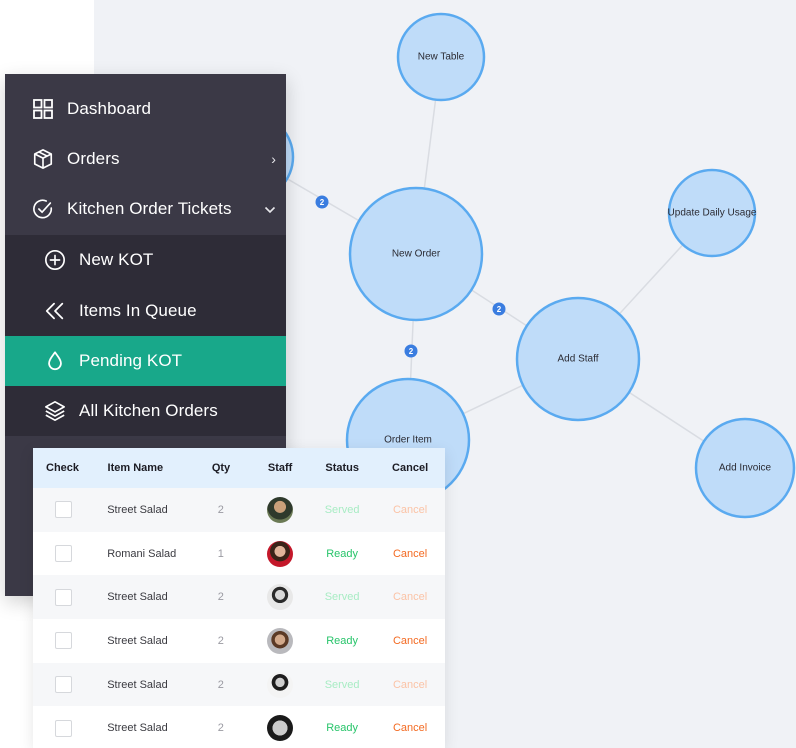 This screenshot has height=748, width=796. I want to click on header-cancel: Cancel, so click(410, 468).